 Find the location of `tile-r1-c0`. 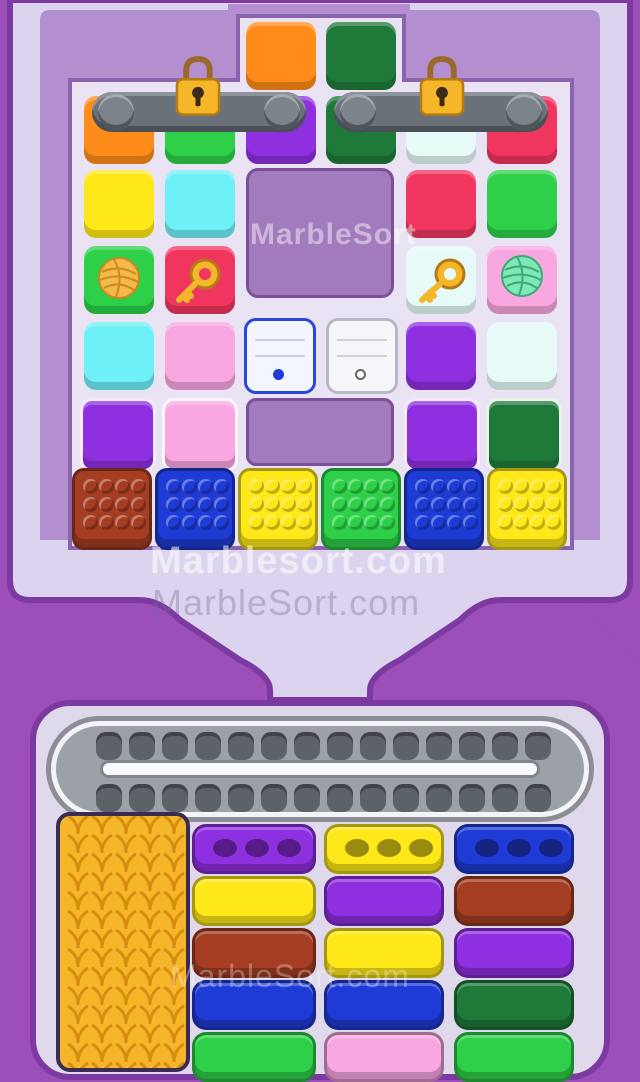

tile-r1-c0 is located at coordinates (119, 204).